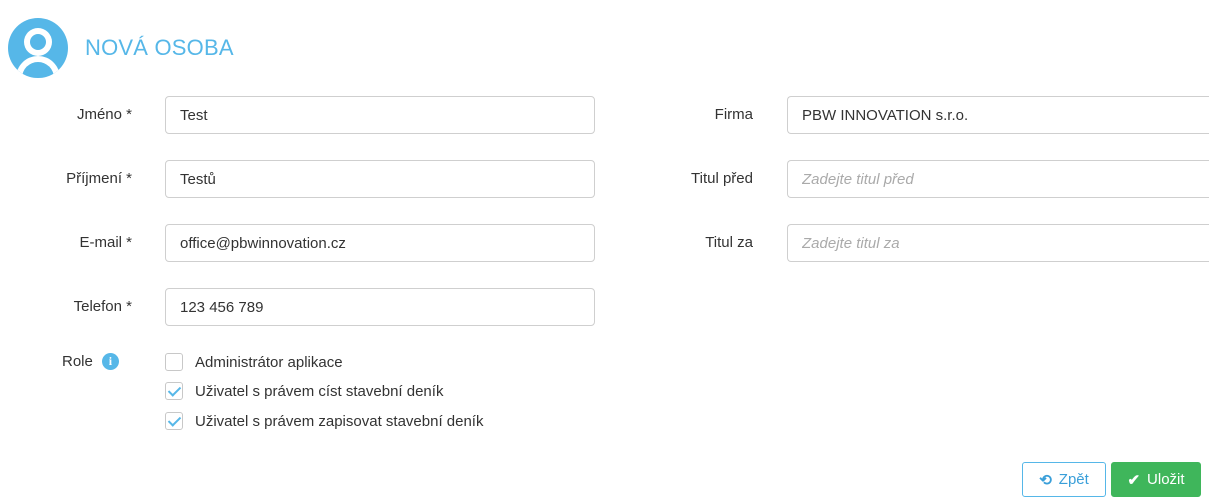  I want to click on first-name-input, so click(380, 115).